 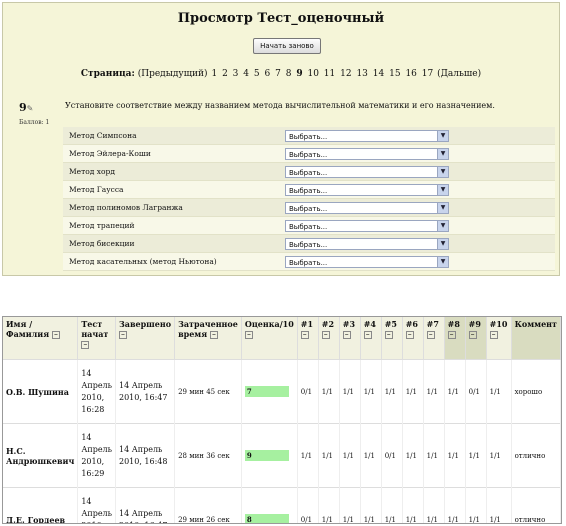 I want to click on prev-link: (Предыдущий), so click(x=173, y=74).